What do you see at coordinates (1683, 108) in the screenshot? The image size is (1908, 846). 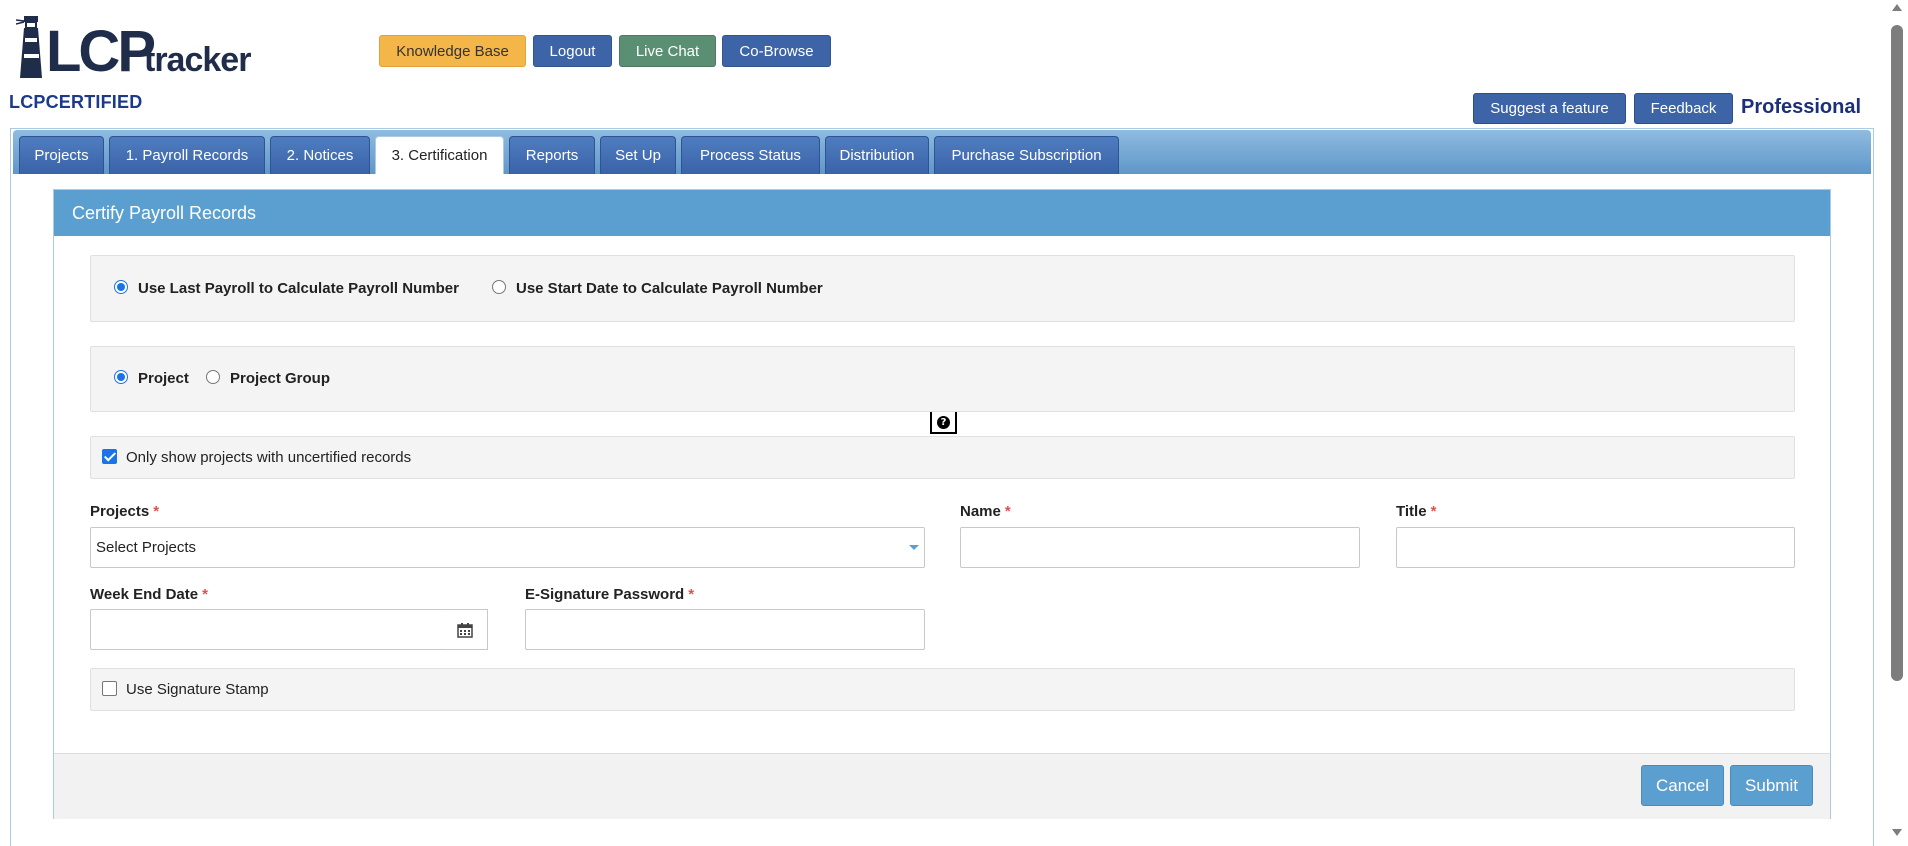 I see `feedback-button: Feedback` at bounding box center [1683, 108].